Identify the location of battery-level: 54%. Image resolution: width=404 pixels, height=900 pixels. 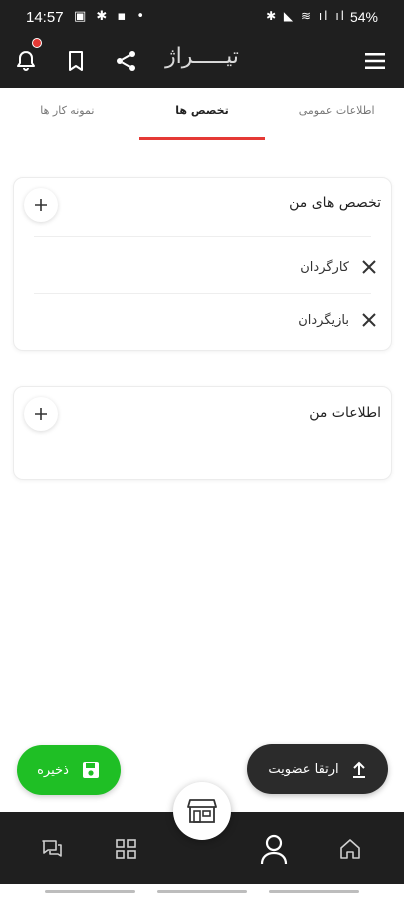
(363, 17).